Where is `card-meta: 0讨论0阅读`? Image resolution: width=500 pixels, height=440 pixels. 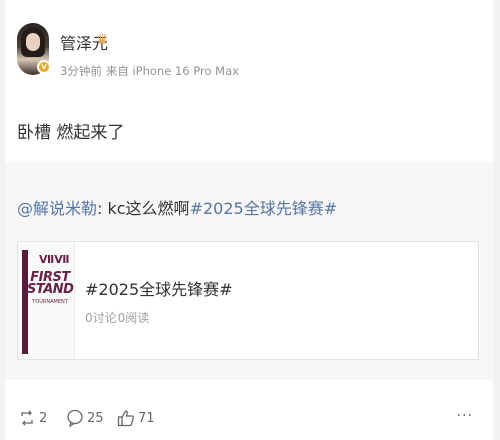 card-meta: 0讨论0阅读 is located at coordinates (117, 317).